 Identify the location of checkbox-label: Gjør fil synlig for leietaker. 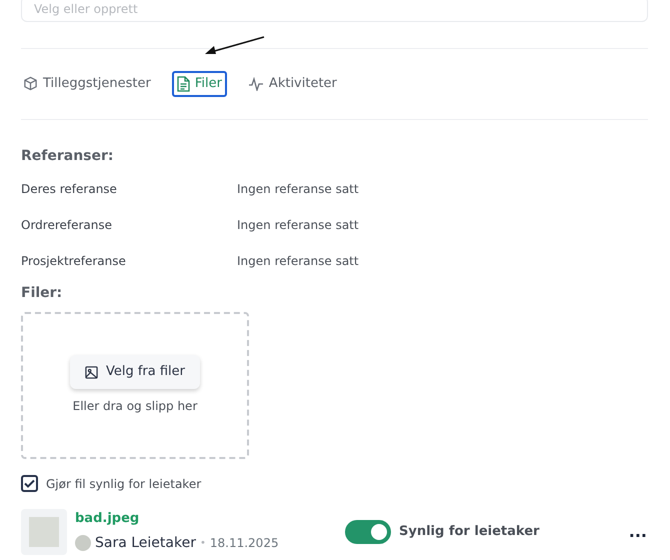
(124, 484).